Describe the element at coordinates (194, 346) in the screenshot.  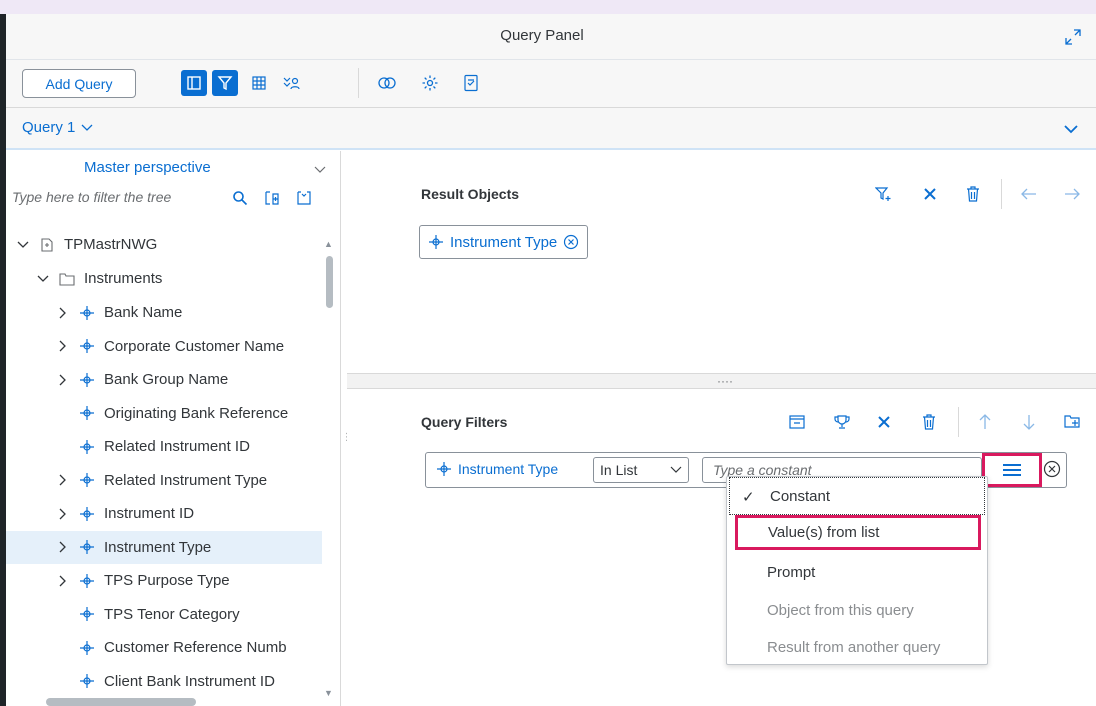
I see `tree-item-label: Corporate Customer Name` at that location.